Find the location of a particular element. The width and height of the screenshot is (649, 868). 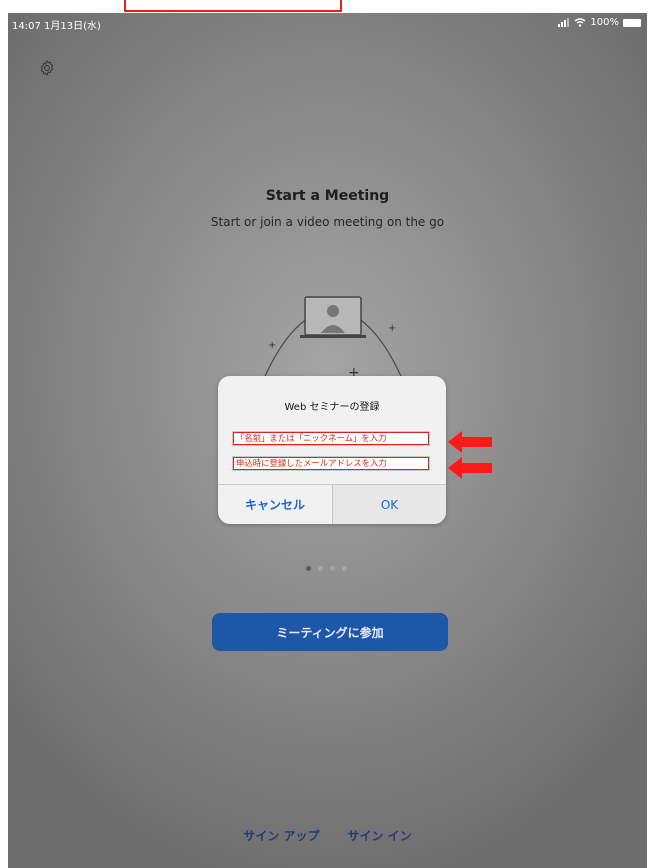

page-subtitle: Start or join a video meeting on the go is located at coordinates (327, 222).